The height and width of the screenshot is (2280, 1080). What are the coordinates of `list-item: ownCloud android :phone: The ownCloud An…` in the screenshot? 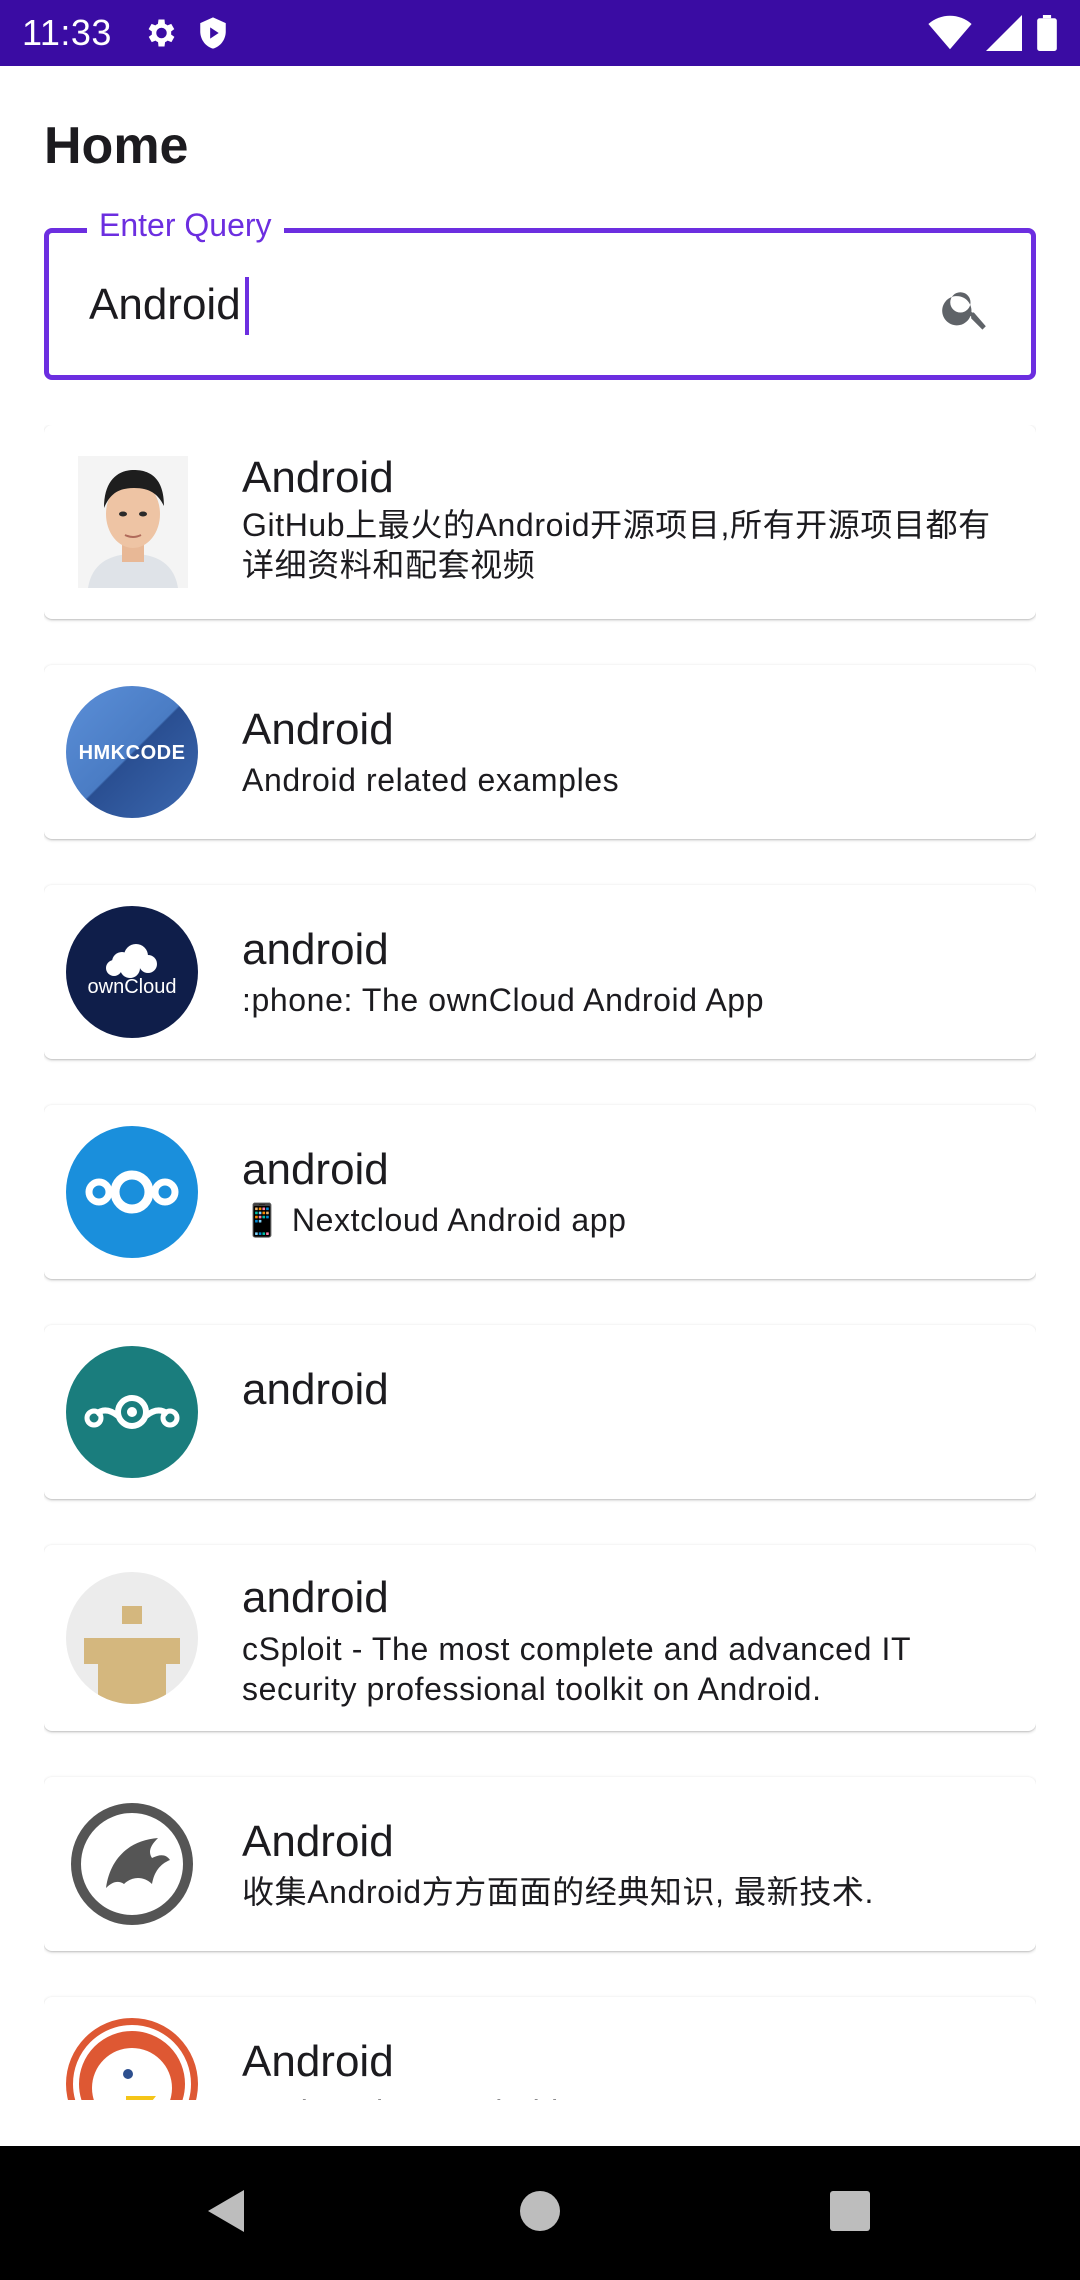 It's located at (540, 972).